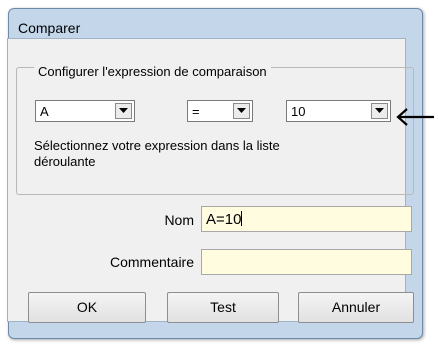 Image resolution: width=438 pixels, height=349 pixels. I want to click on left-operand-value: A, so click(44, 111).